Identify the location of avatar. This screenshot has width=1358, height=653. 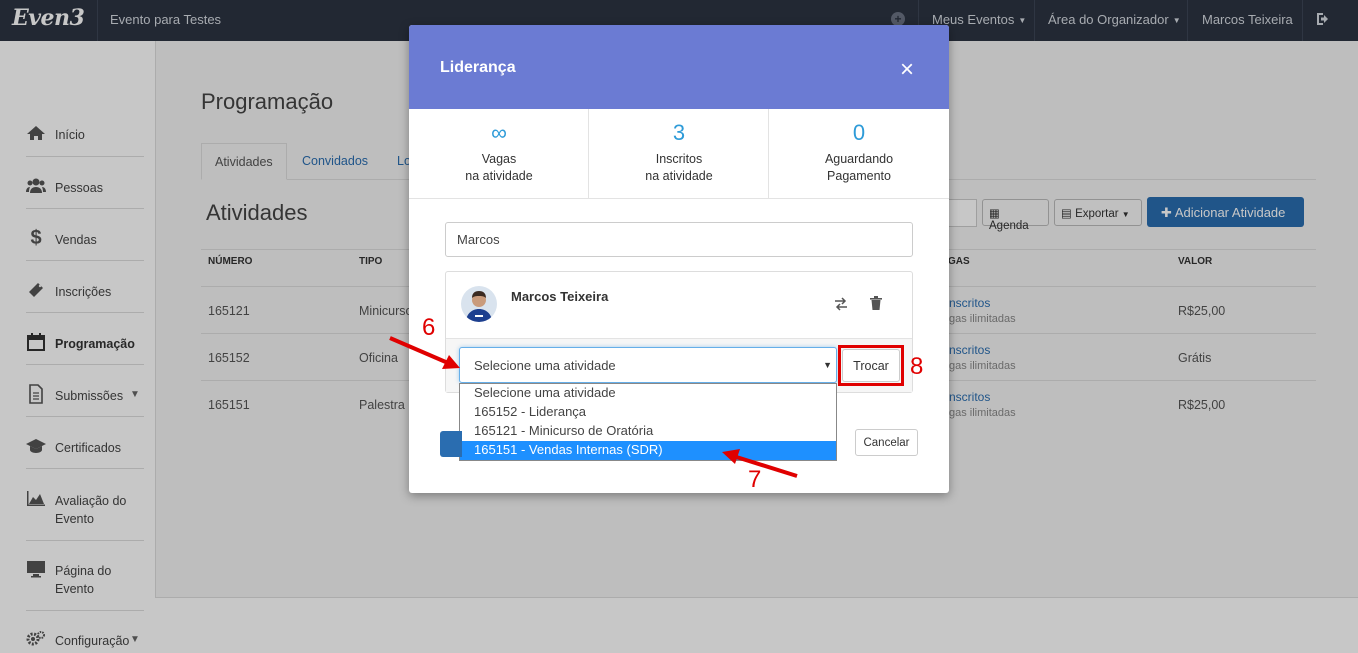
(479, 304).